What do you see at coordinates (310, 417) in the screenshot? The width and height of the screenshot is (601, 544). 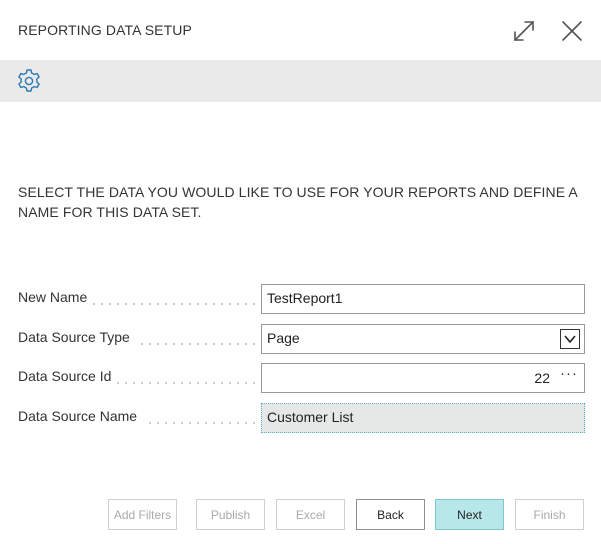 I see `data-source-name-value: Customer List` at bounding box center [310, 417].